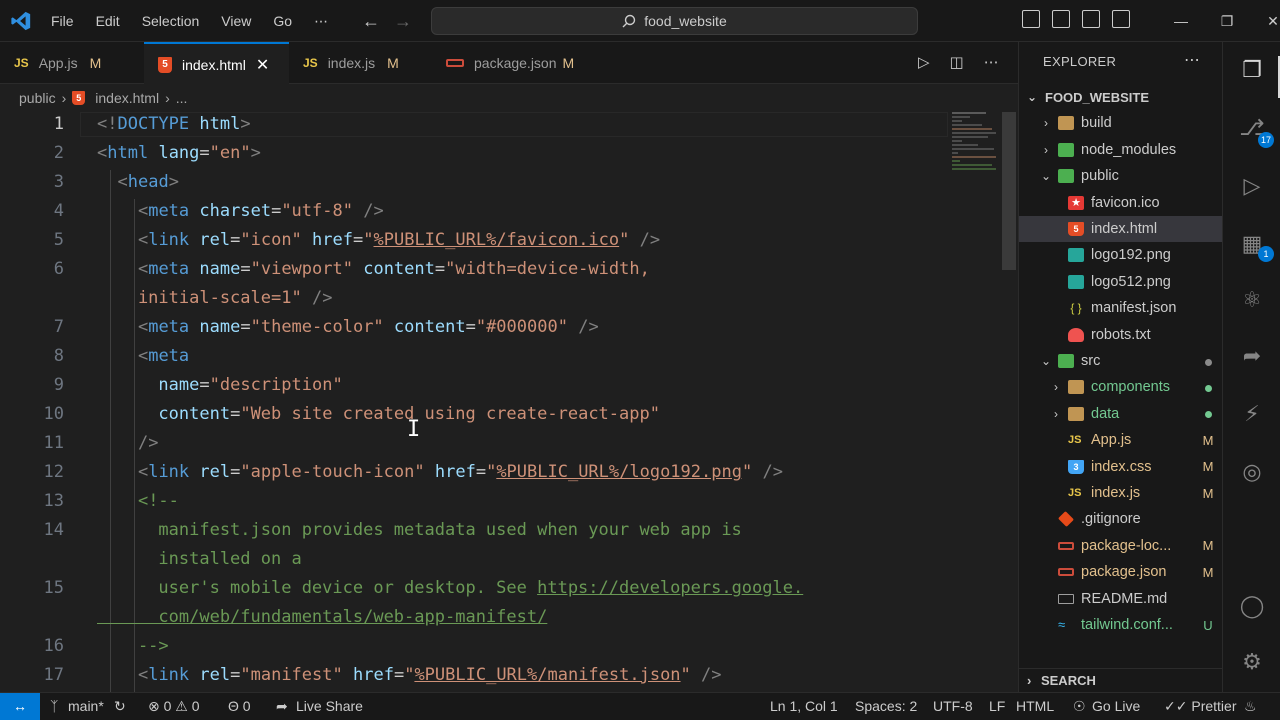 This screenshot has width=1280, height=720. I want to click on explorer-item: 3 index.css M, so click(1121, 467).